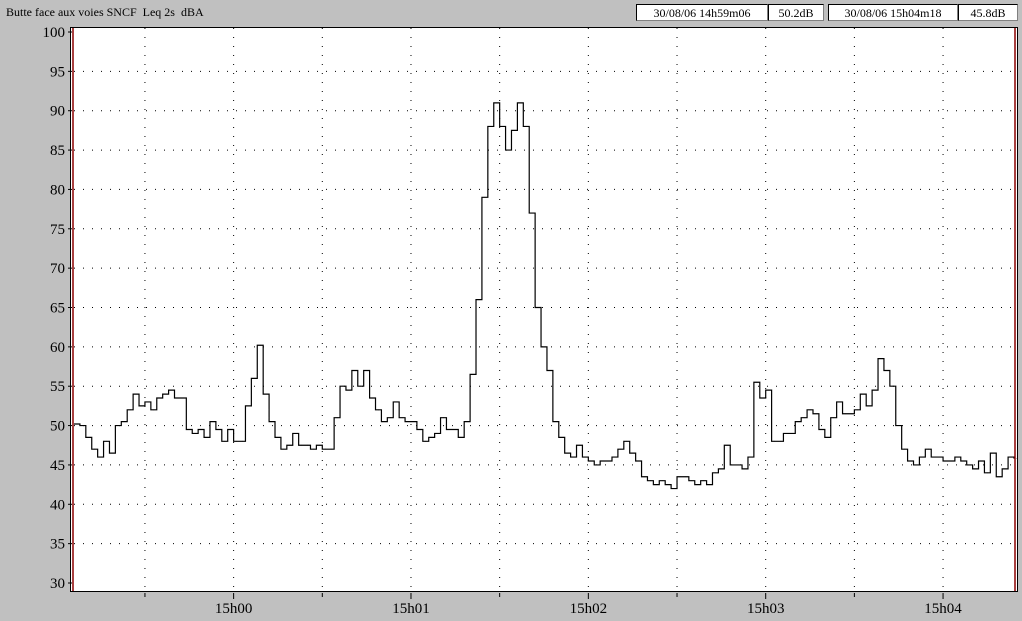 The height and width of the screenshot is (621, 1022). I want to click on y-axis-ticks: 30 35 40 45 50 55 60 65 70 75 80 85 90 95 100, so click(57, 308).